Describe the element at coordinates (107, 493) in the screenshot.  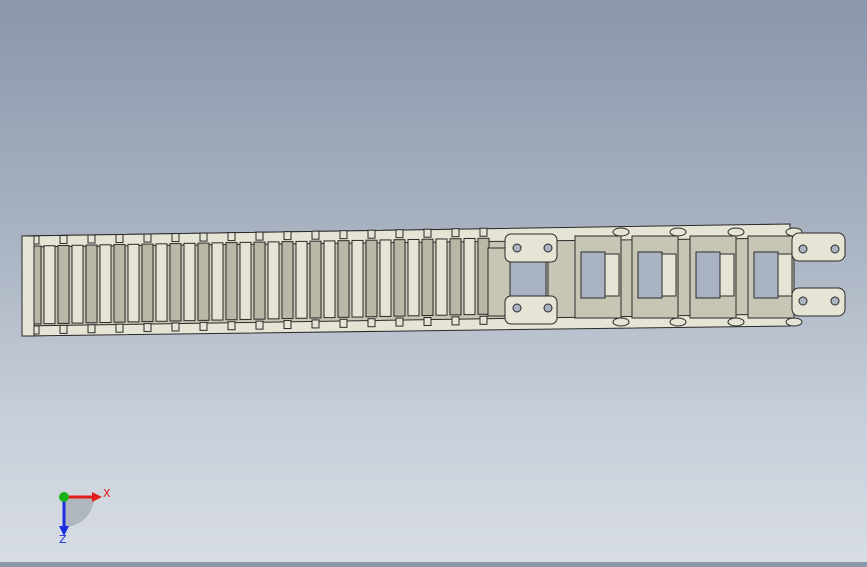
I see `x-axis-label: X` at that location.